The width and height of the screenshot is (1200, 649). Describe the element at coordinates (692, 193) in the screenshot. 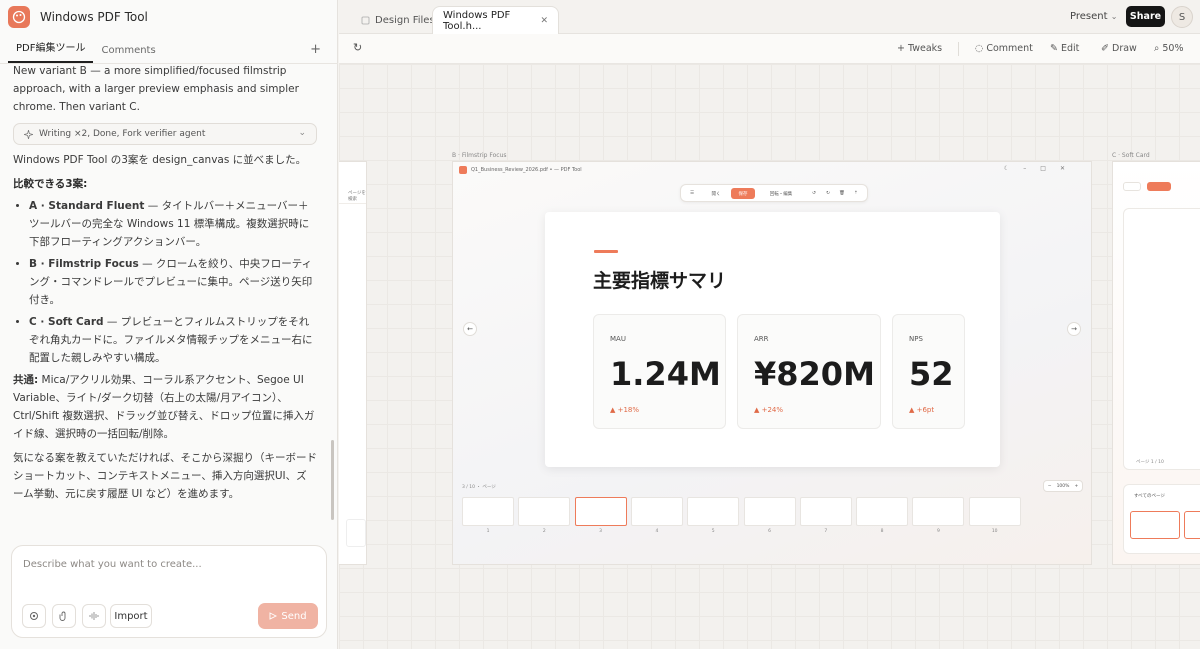

I see `menu-icon: ☰` at that location.